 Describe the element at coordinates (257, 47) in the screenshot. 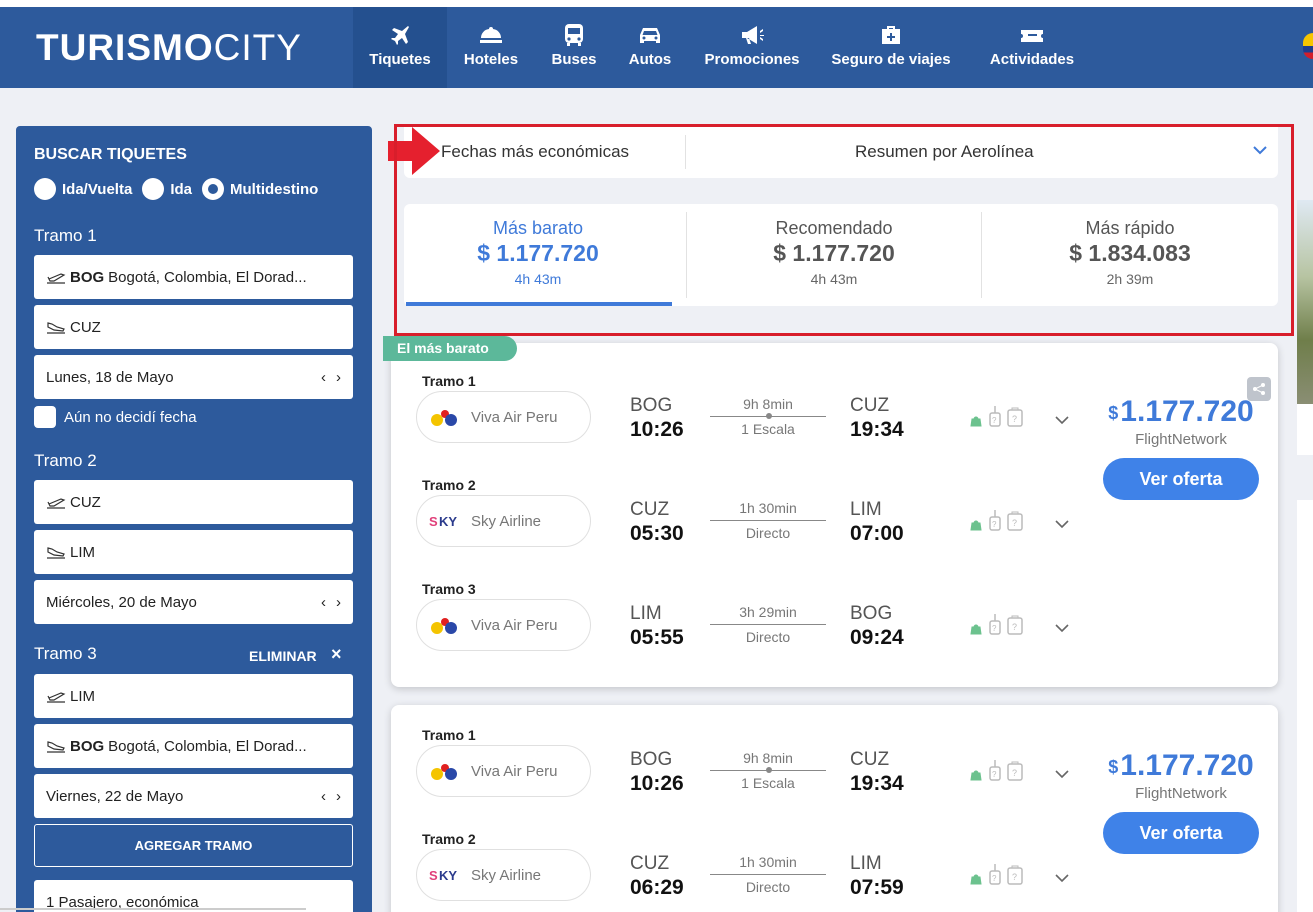

I see `logo-light-text: CITY` at that location.